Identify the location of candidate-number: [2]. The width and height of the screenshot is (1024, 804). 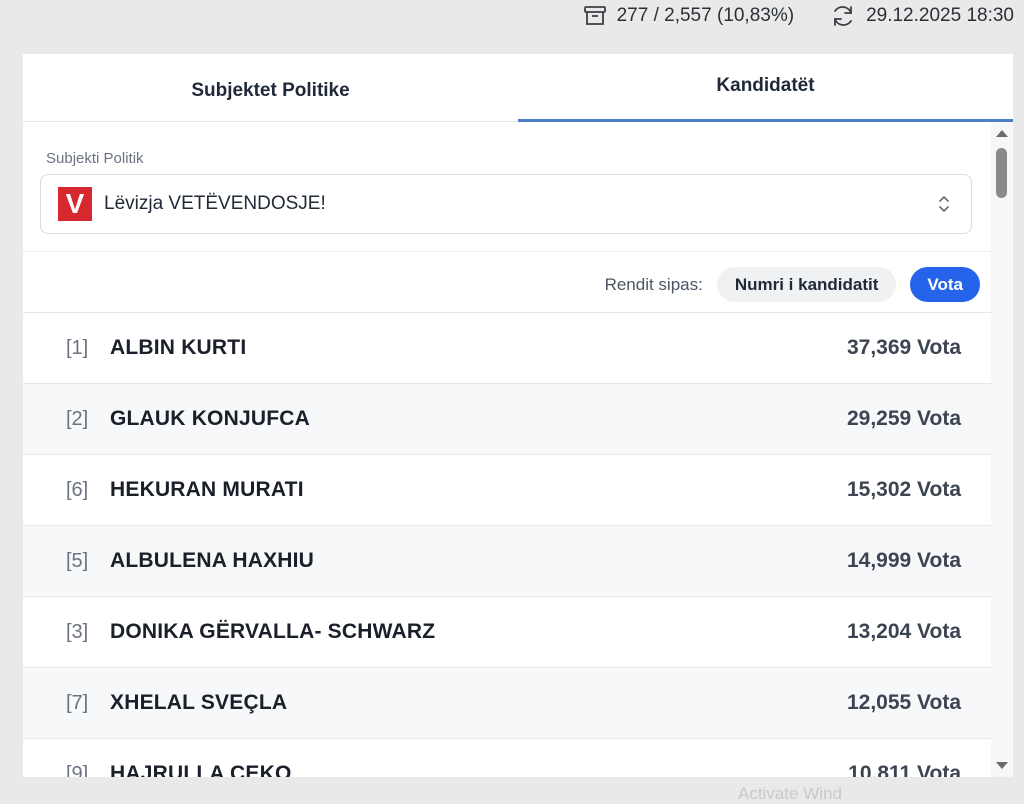
(77, 418).